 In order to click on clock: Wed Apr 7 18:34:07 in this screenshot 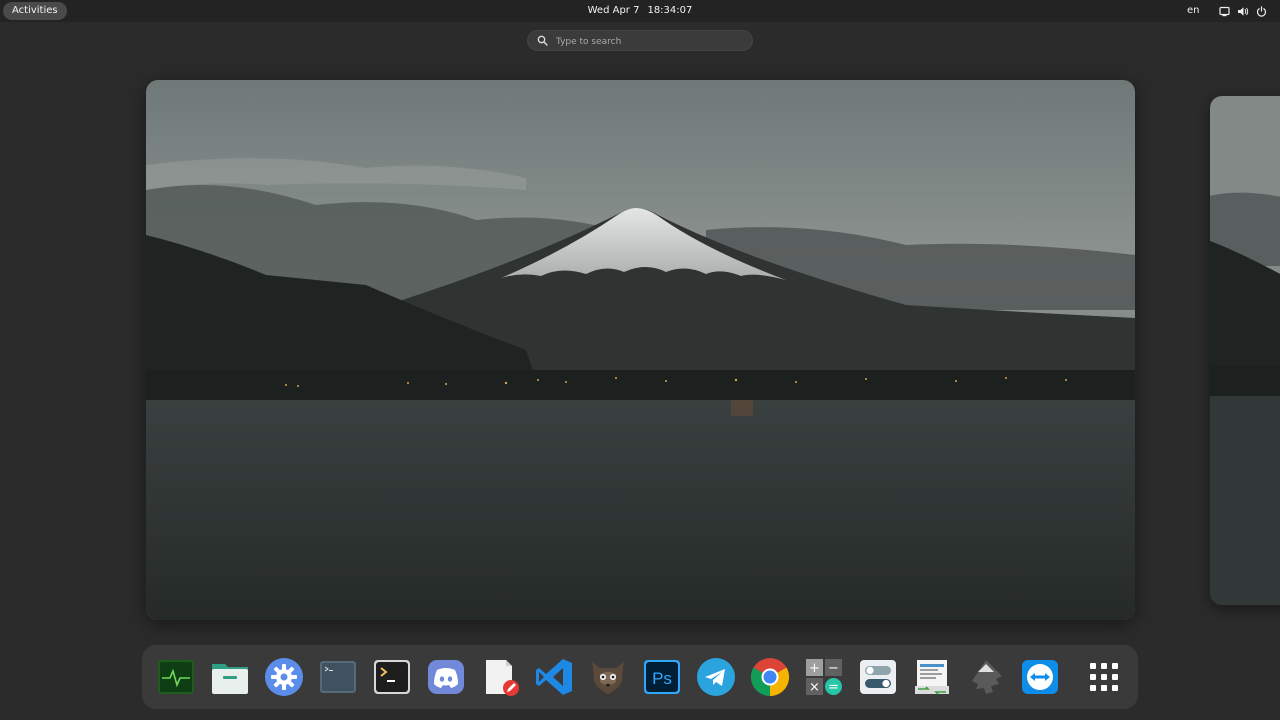, I will do `click(640, 11)`.